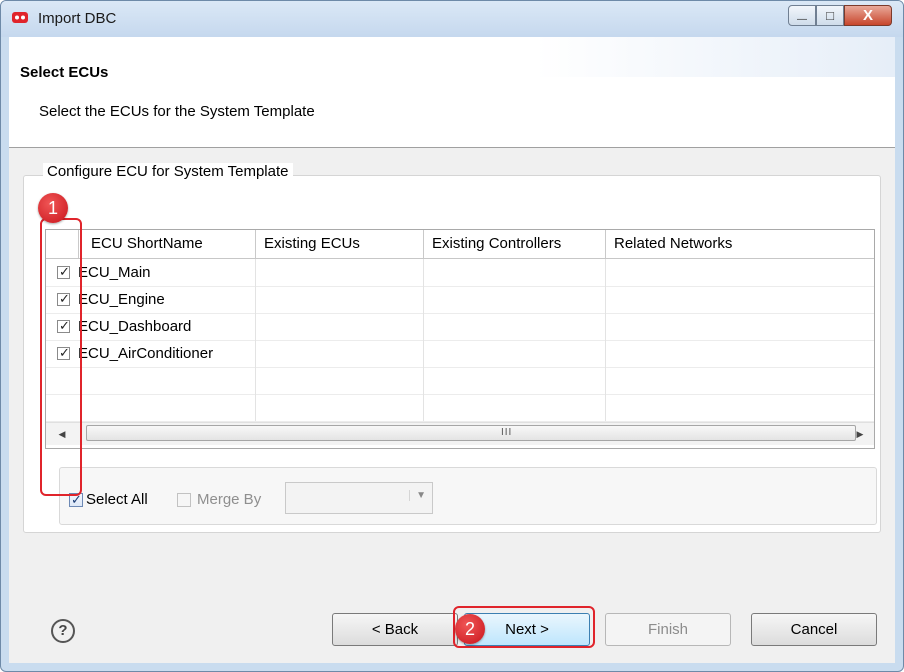 This screenshot has height=672, width=904. I want to click on ecu-name-cell: ECU_AirConditioner, so click(165, 353).